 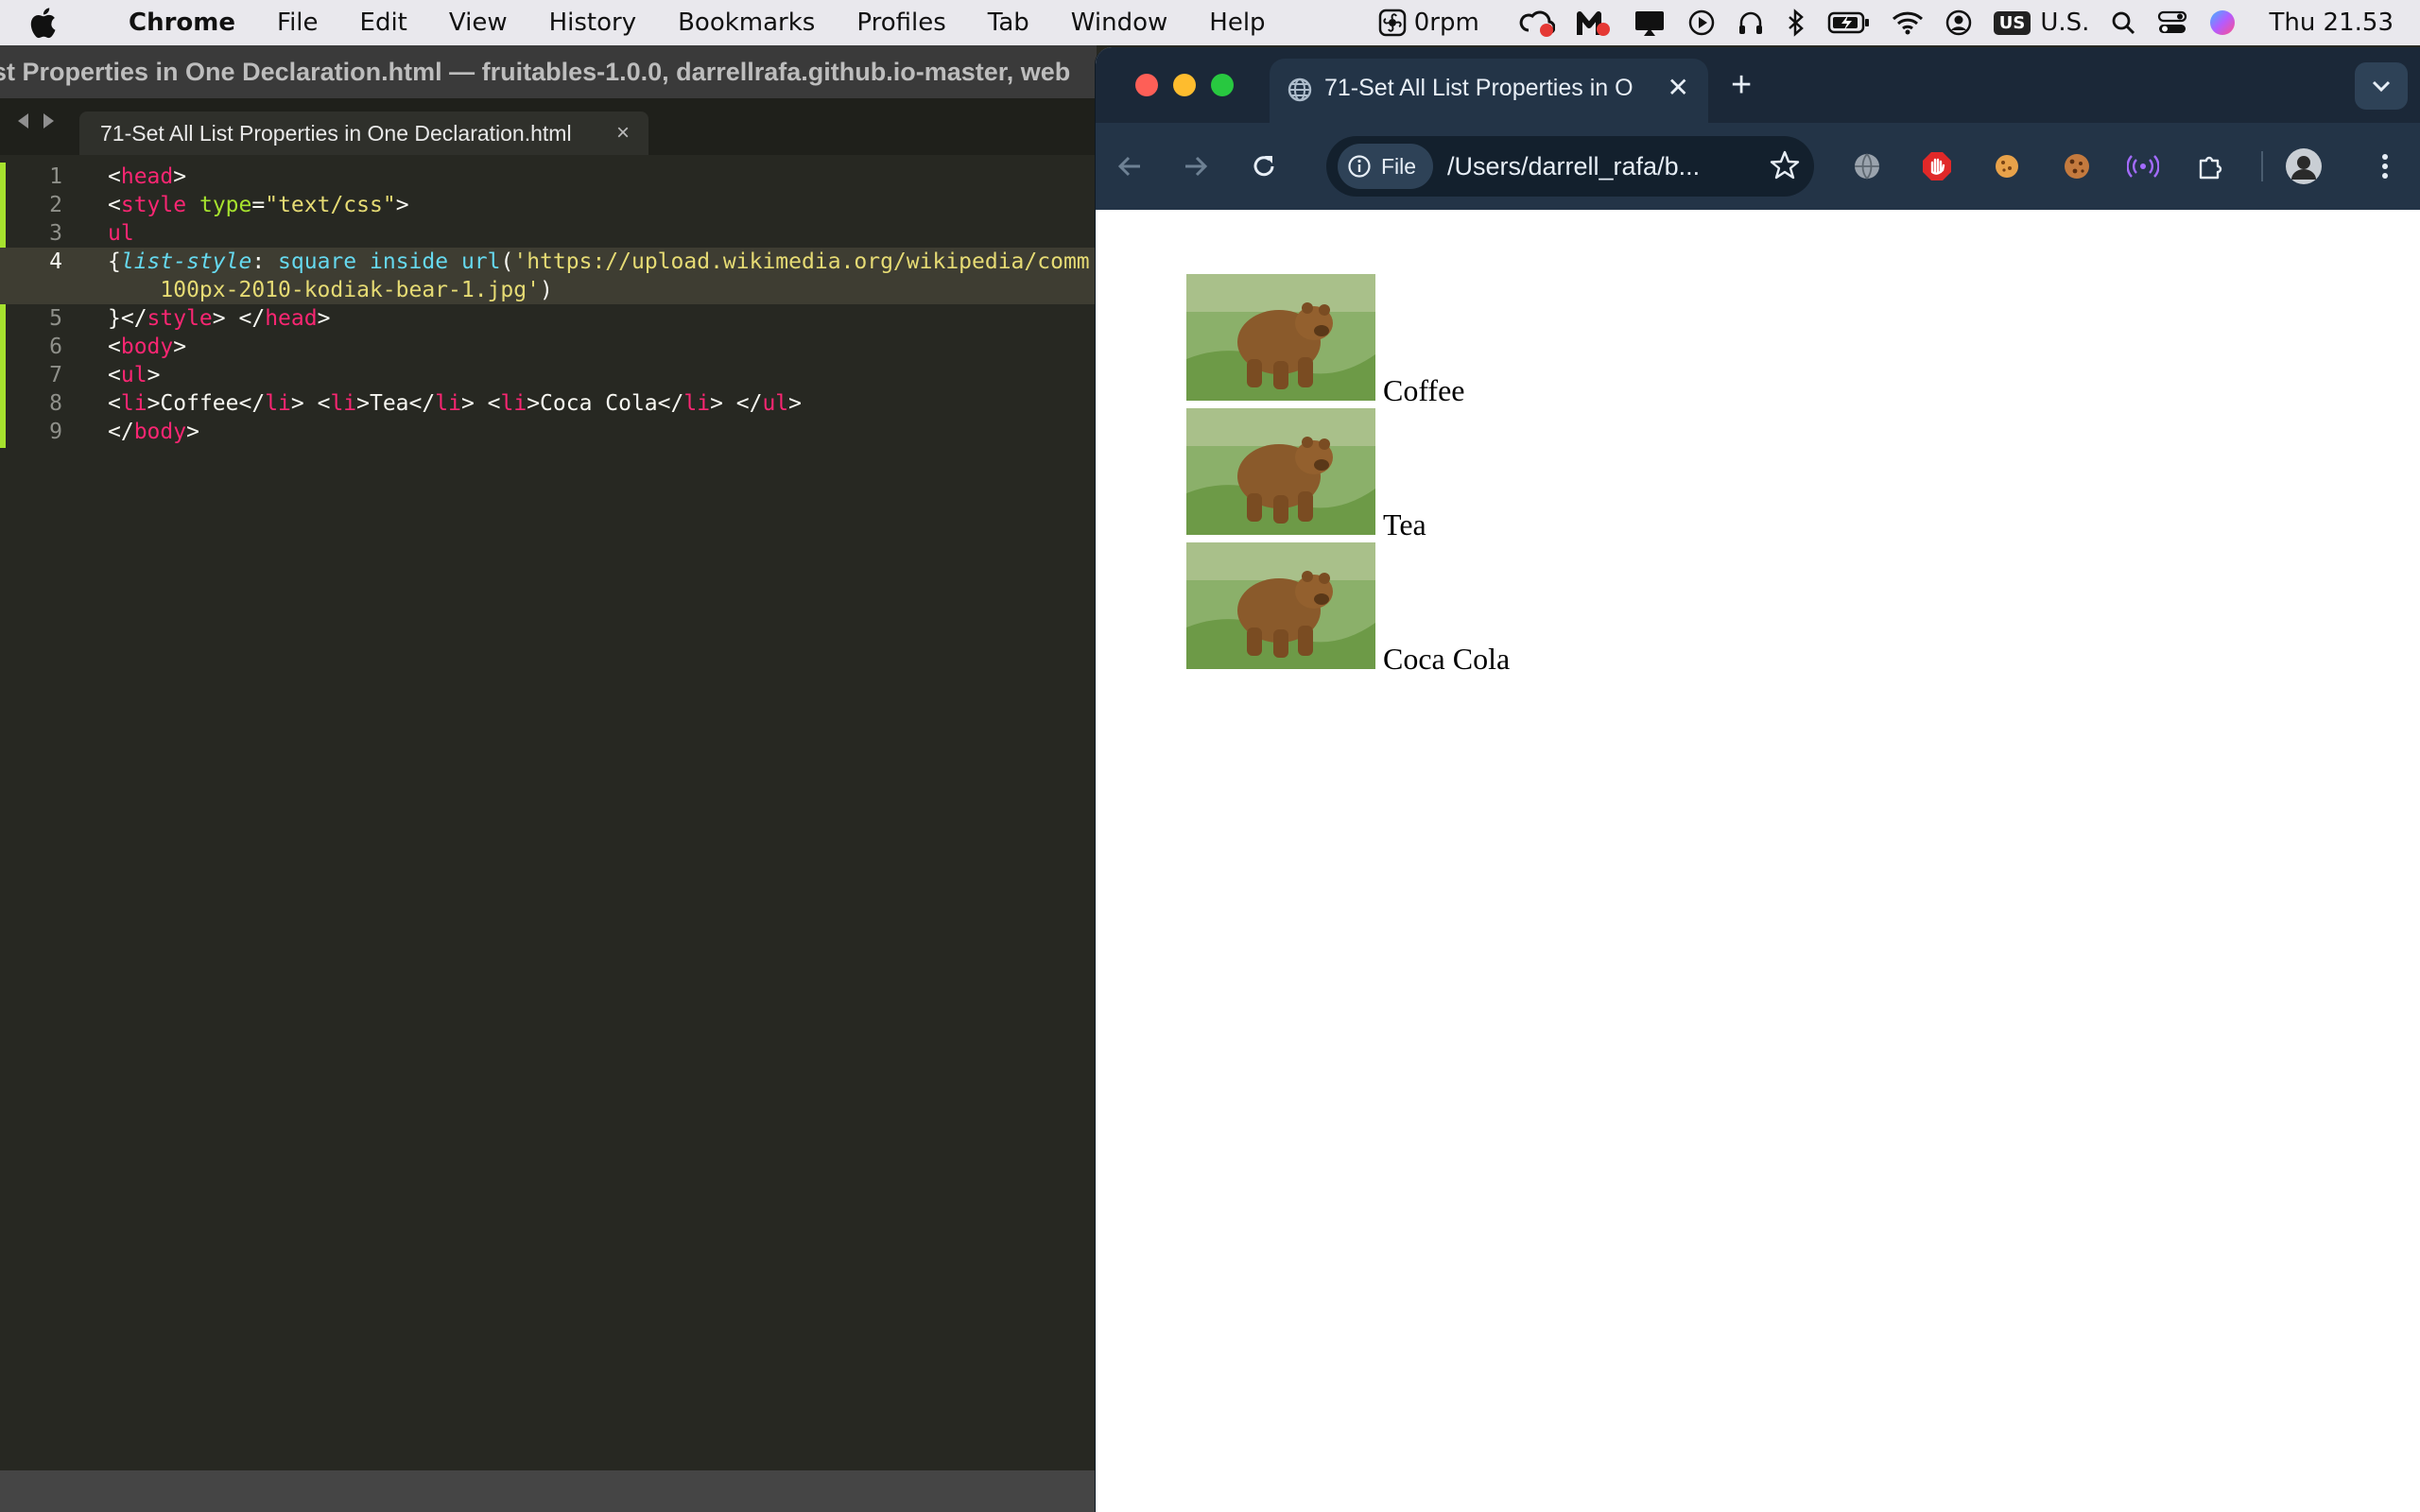 I want to click on bookmark-star-icon, so click(x=1785, y=165).